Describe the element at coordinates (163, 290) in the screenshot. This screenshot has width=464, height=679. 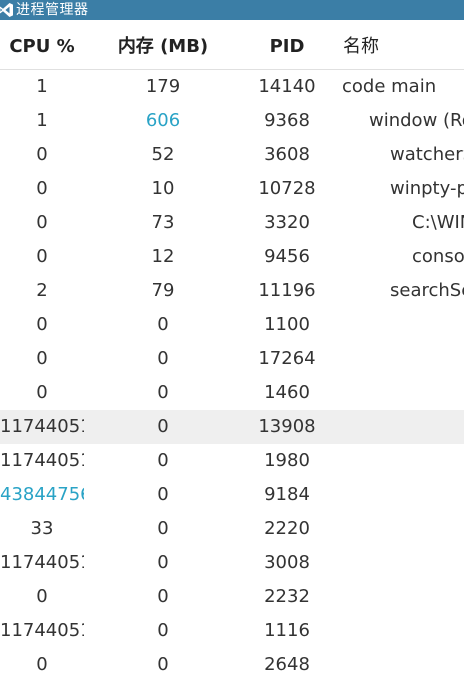
I see `memory-cell: 79` at that location.